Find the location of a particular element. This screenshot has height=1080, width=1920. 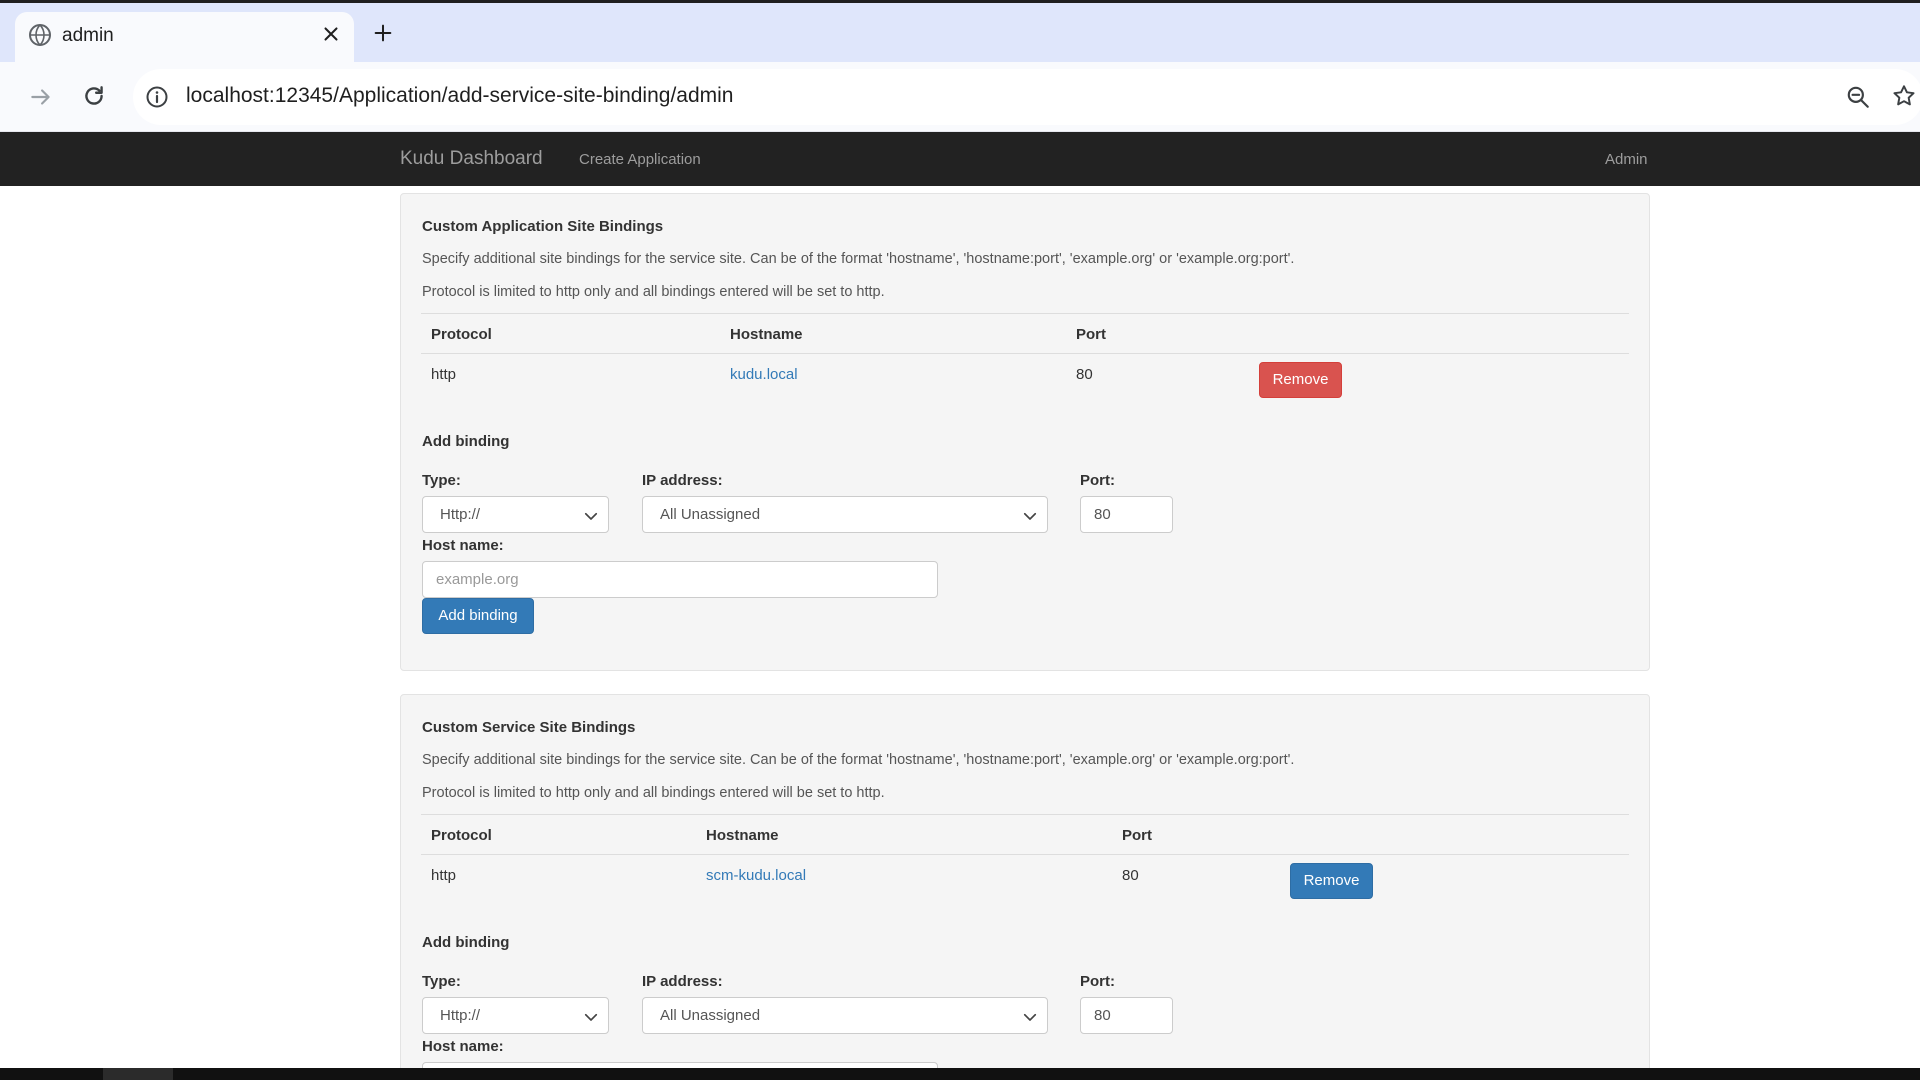

taskbar-segment is located at coordinates (138, 1074).